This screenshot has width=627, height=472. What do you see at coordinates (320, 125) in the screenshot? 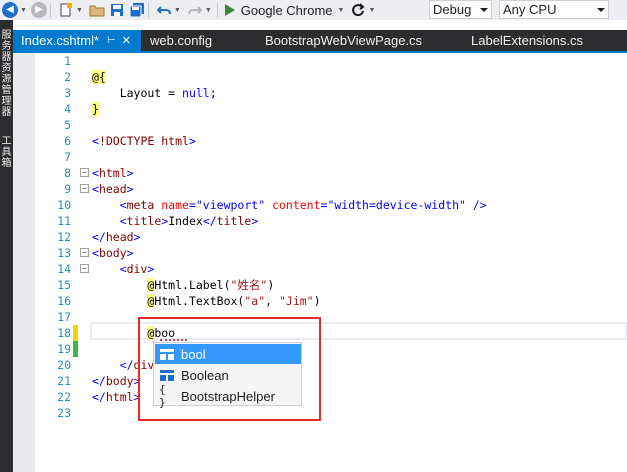
I see `code-line: 5` at bounding box center [320, 125].